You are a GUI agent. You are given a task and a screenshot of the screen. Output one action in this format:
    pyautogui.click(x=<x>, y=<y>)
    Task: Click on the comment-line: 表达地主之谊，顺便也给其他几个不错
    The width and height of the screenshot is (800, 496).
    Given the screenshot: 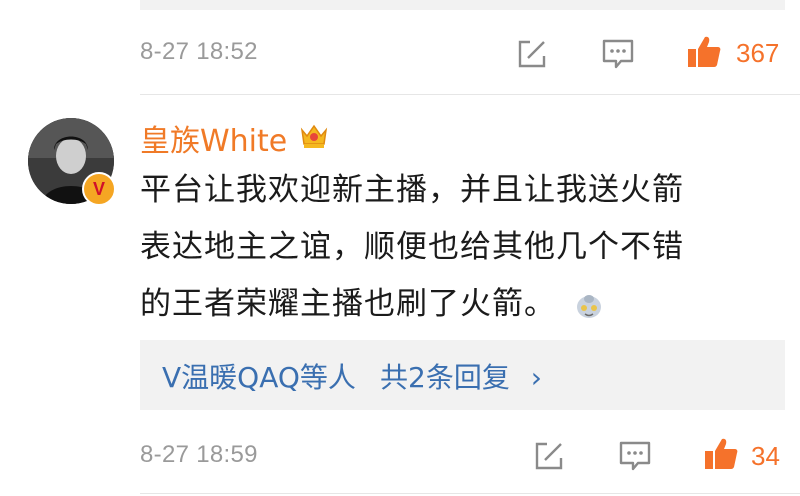 What is the action you would take?
    pyautogui.click(x=412, y=247)
    